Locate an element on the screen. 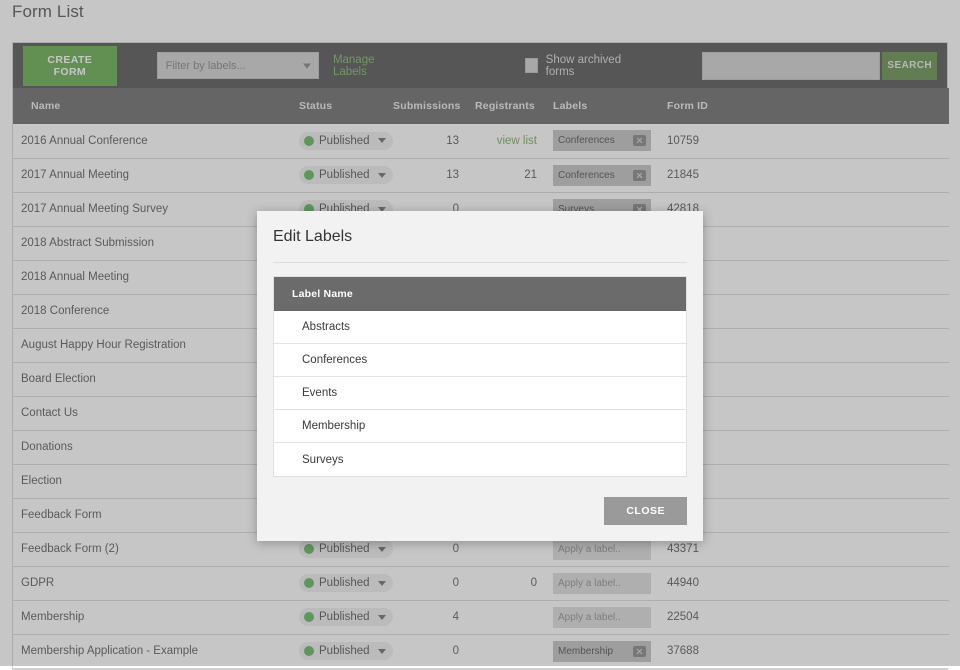  cell-form-name: 2017 Annual Meeting is located at coordinates (152, 175).